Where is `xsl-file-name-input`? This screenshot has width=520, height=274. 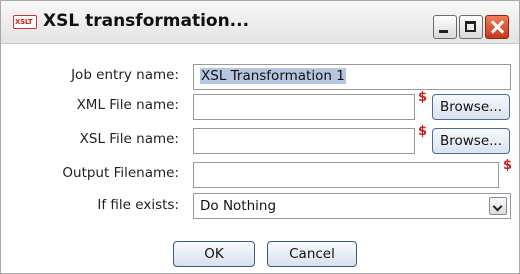
xsl-file-name-input is located at coordinates (304, 141).